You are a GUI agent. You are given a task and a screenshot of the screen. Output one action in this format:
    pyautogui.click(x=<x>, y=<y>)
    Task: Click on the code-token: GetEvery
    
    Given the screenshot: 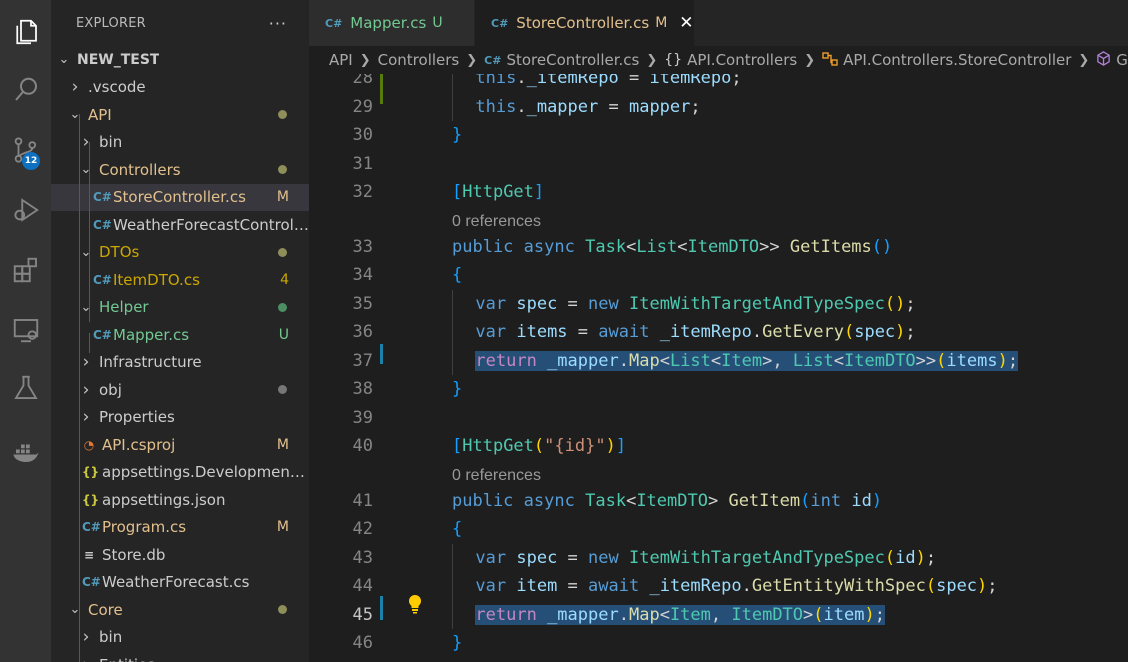 What is the action you would take?
    pyautogui.click(x=803, y=332)
    